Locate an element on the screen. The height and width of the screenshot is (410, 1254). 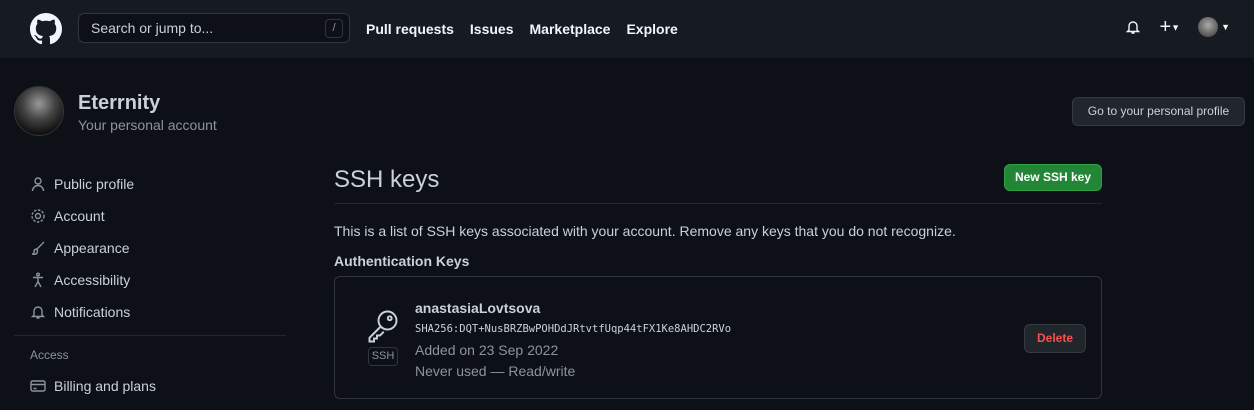
nav-marketplace: Marketplace is located at coordinates (570, 29).